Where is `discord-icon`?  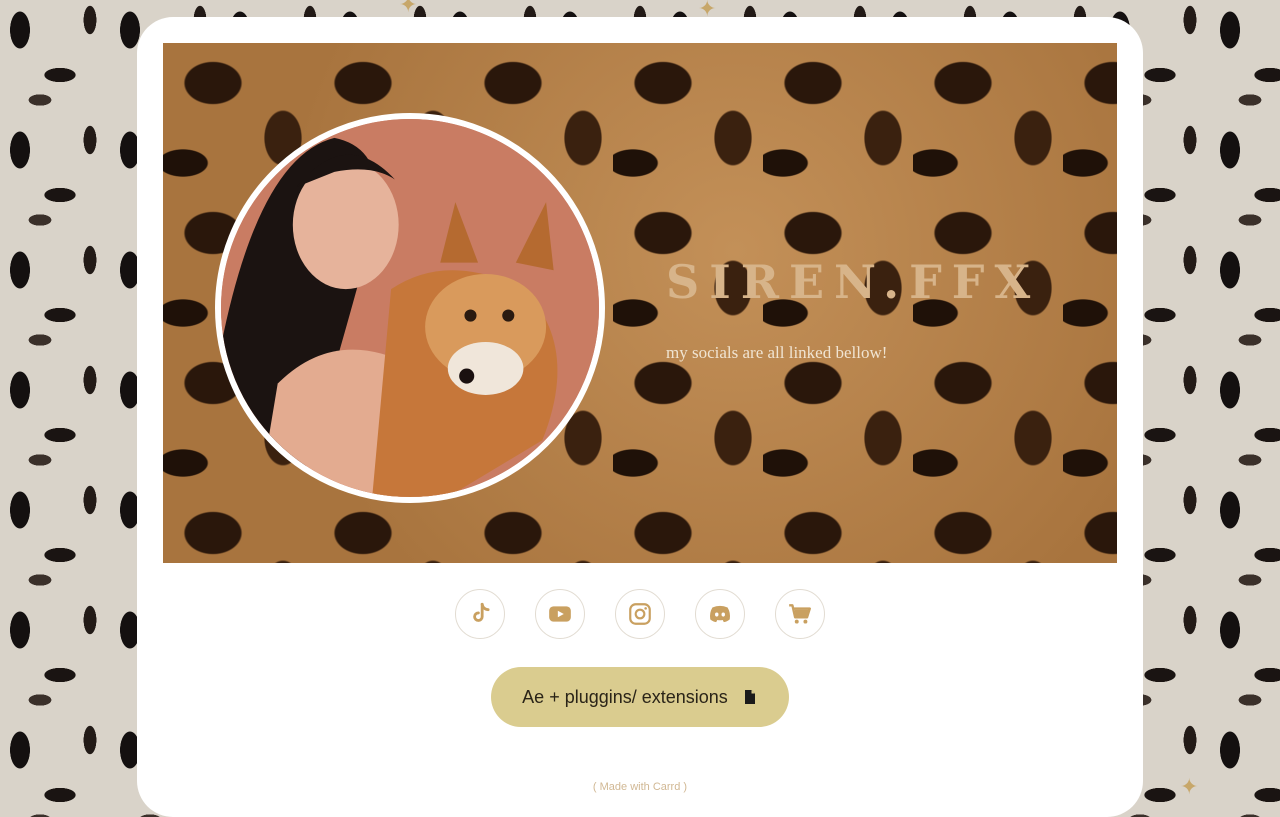 discord-icon is located at coordinates (720, 614).